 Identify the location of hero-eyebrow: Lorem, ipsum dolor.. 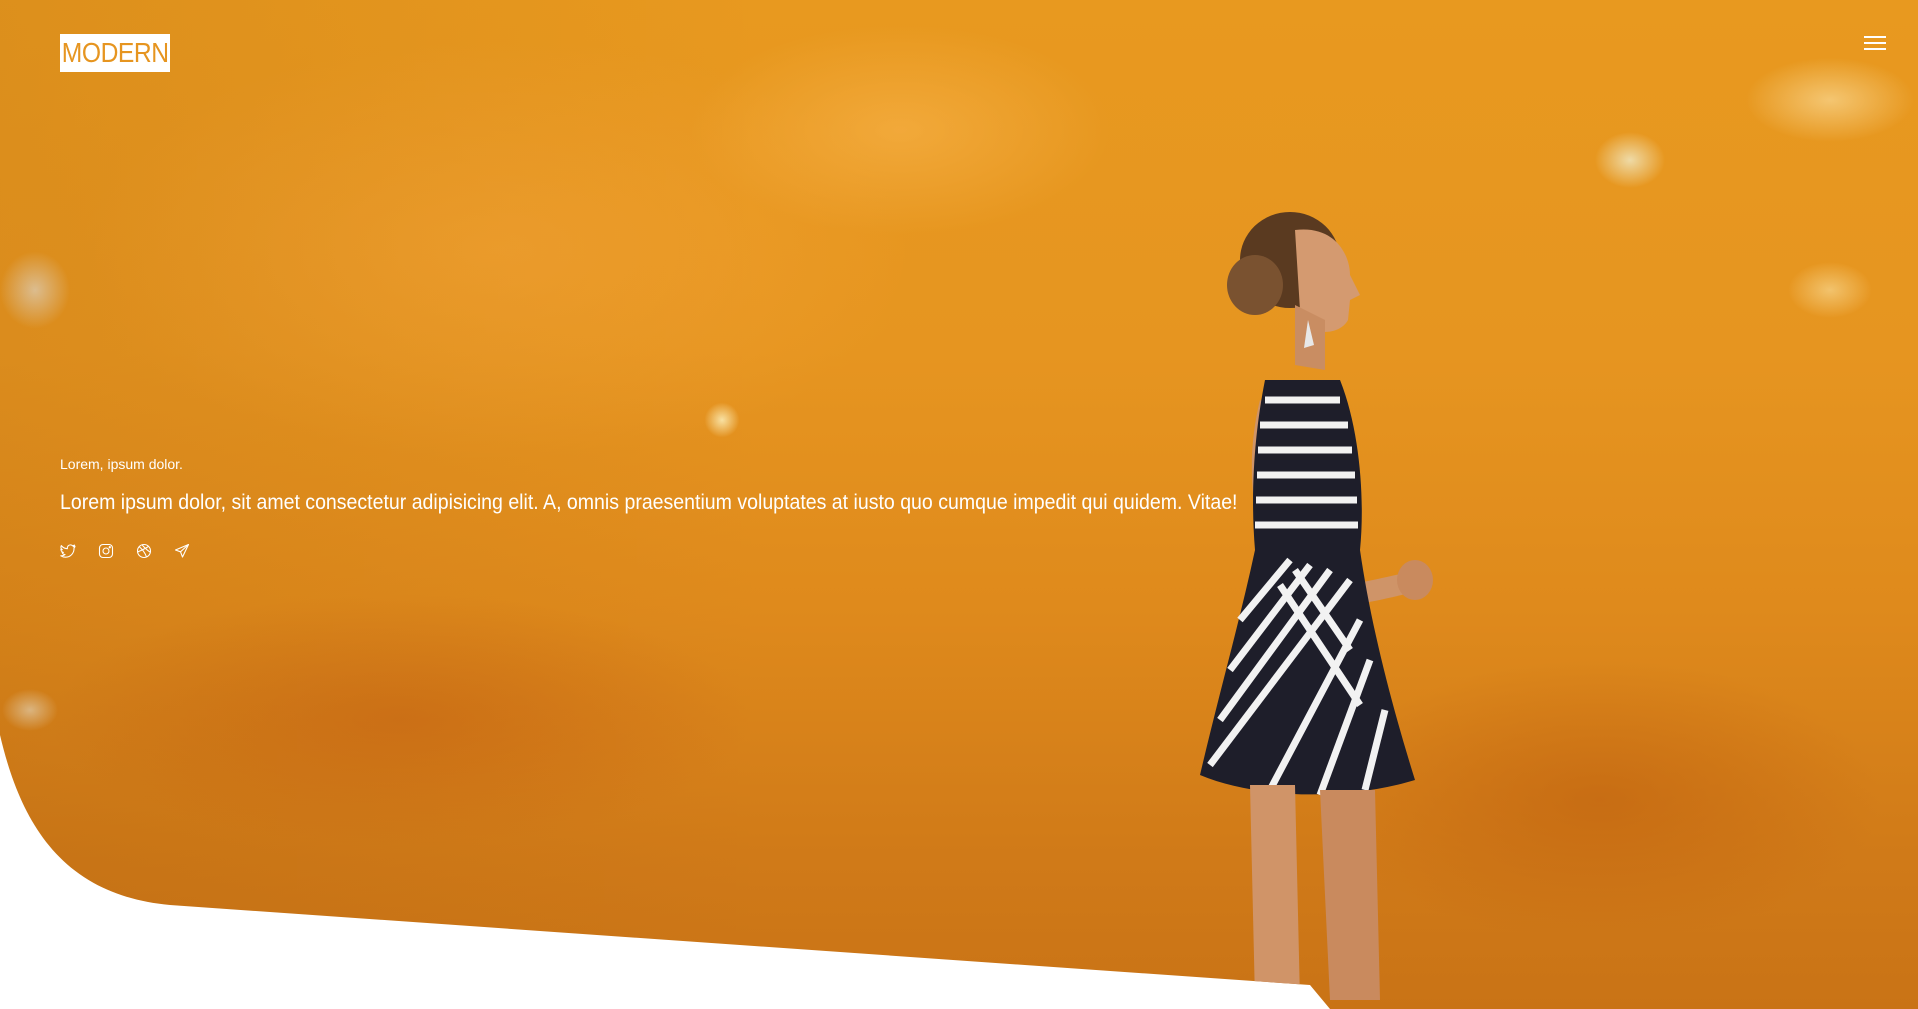
(121, 464).